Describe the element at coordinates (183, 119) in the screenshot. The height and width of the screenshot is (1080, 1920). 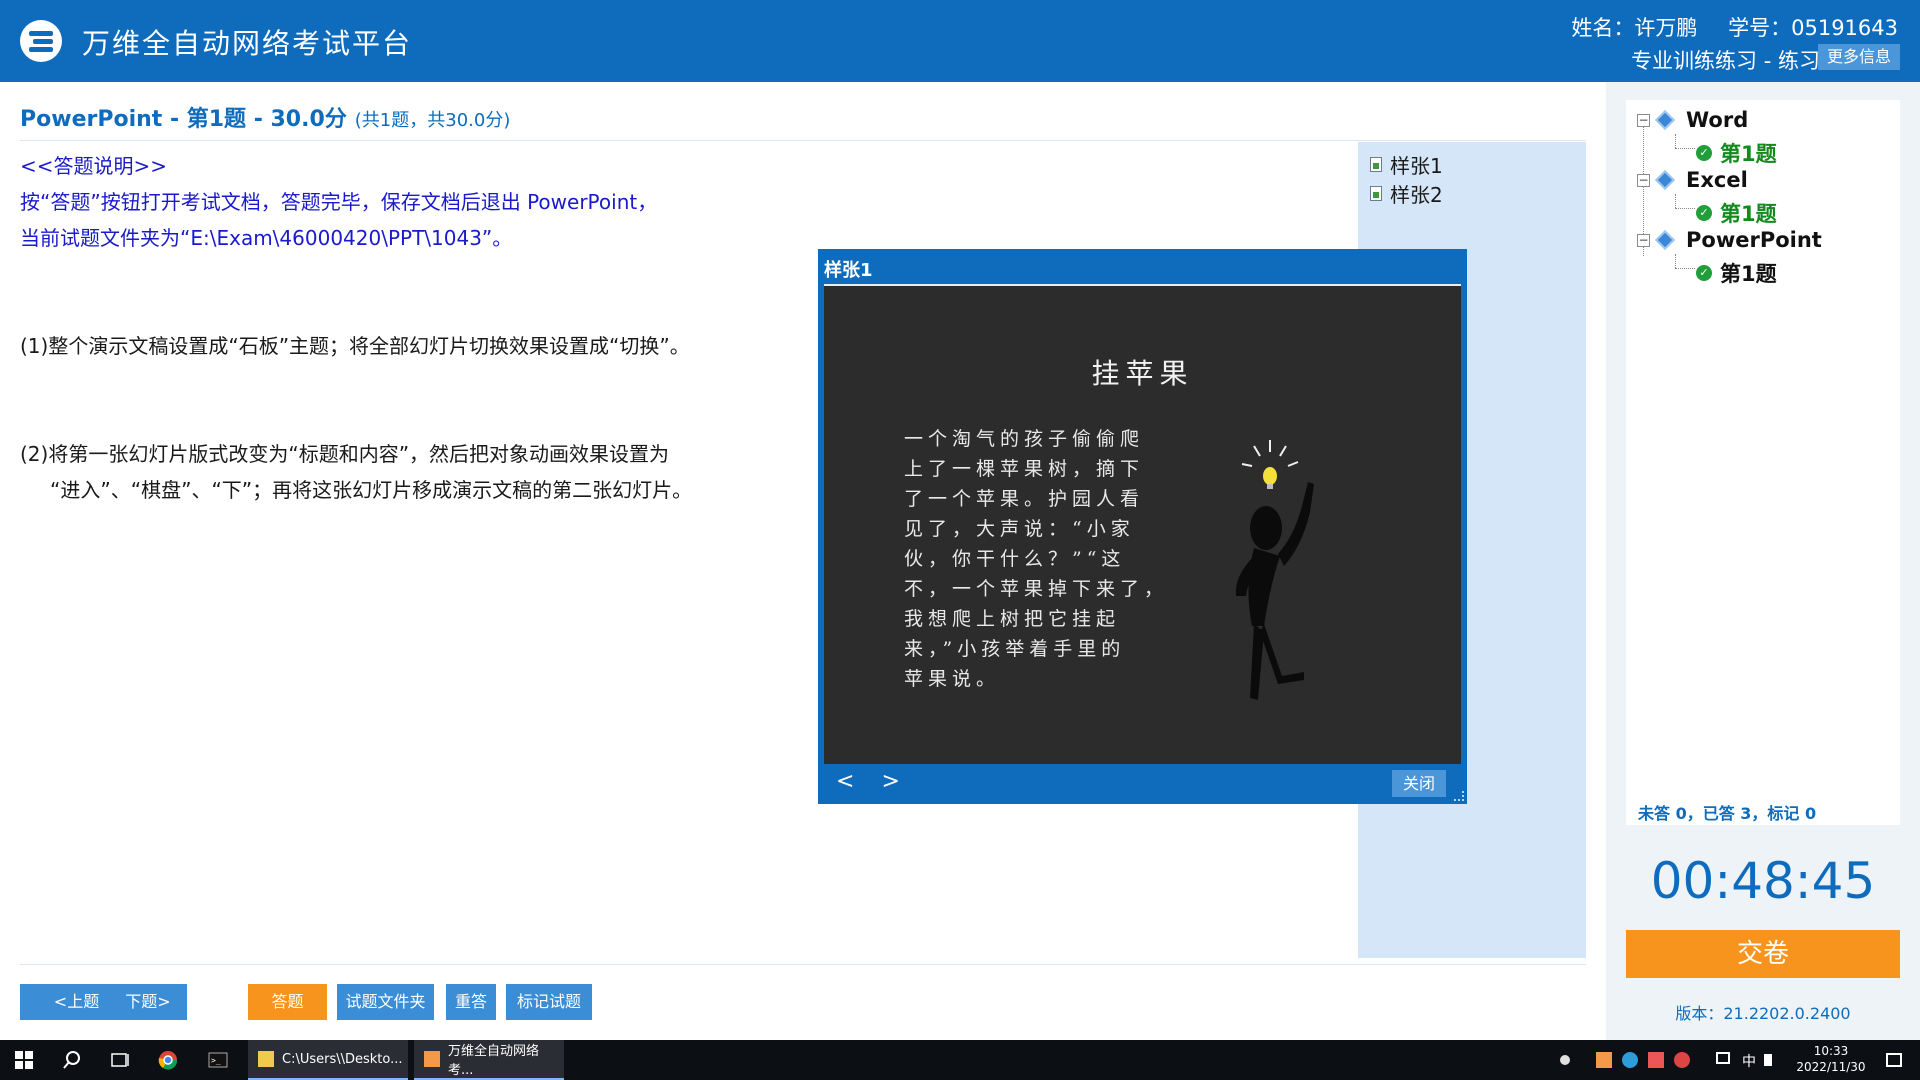
I see `question-title-main: PowerPoint - 第1题 - 30.0分` at that location.